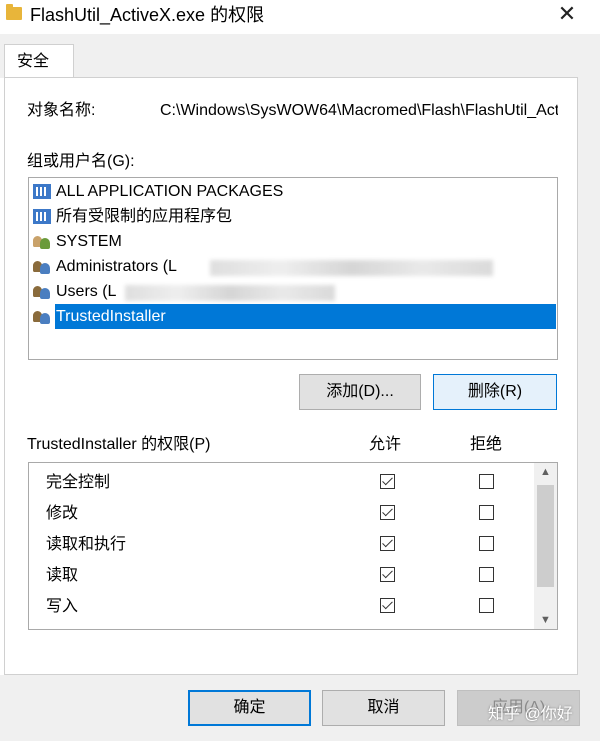 The height and width of the screenshot is (741, 600). I want to click on list-item: Users (L, so click(293, 291).